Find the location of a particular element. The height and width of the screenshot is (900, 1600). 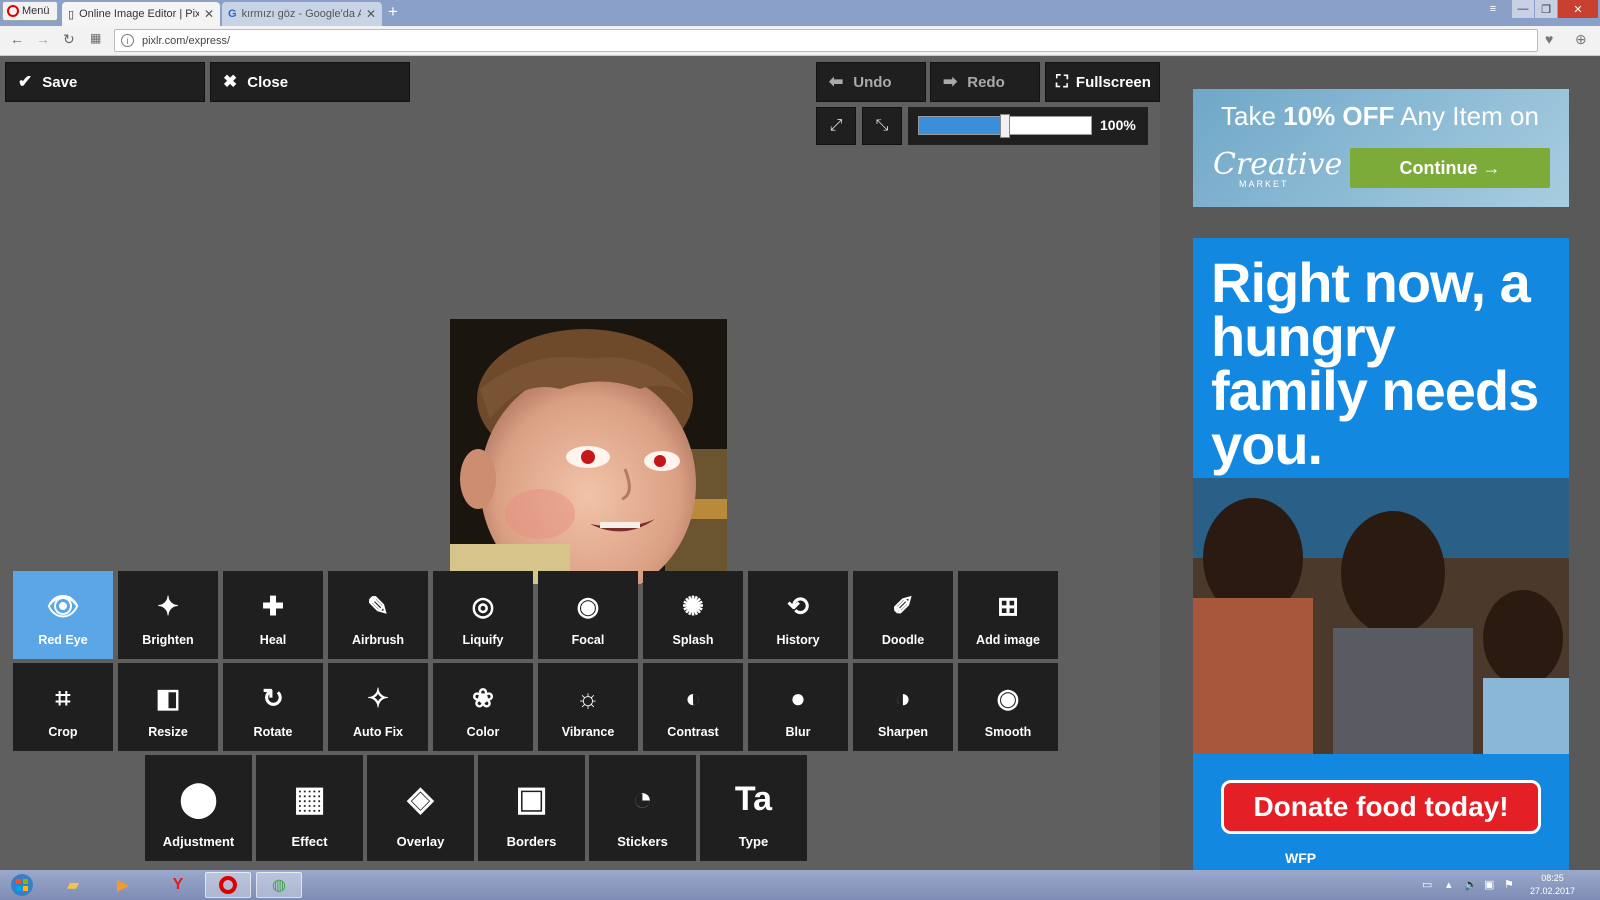

tool-sharpen-button: ◑ Sharpen is located at coordinates (903, 707).